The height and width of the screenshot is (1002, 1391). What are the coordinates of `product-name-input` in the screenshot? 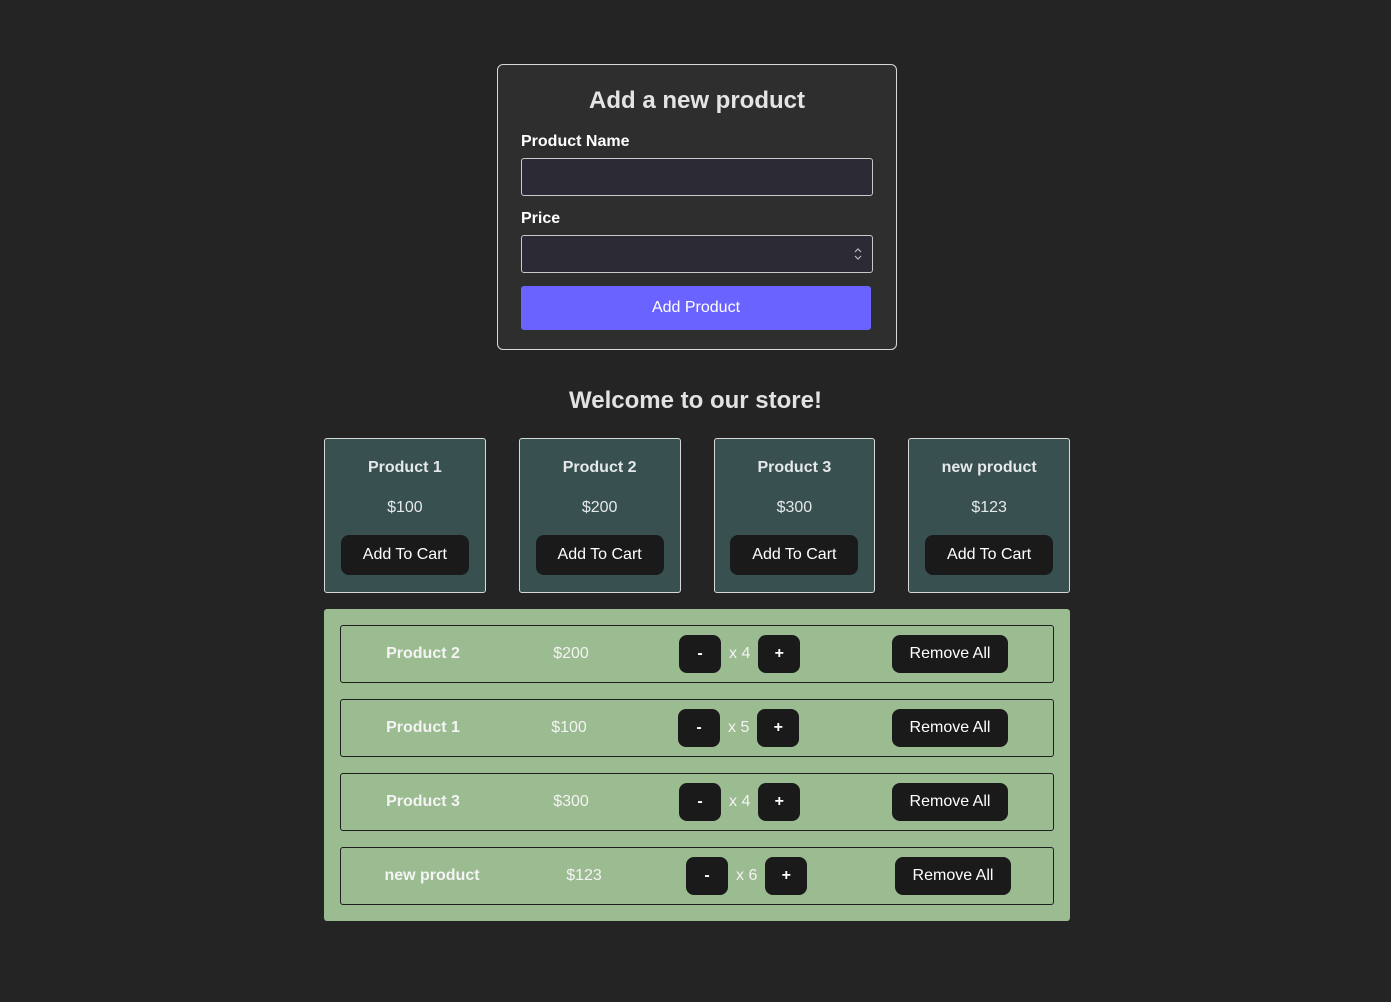 It's located at (697, 177).